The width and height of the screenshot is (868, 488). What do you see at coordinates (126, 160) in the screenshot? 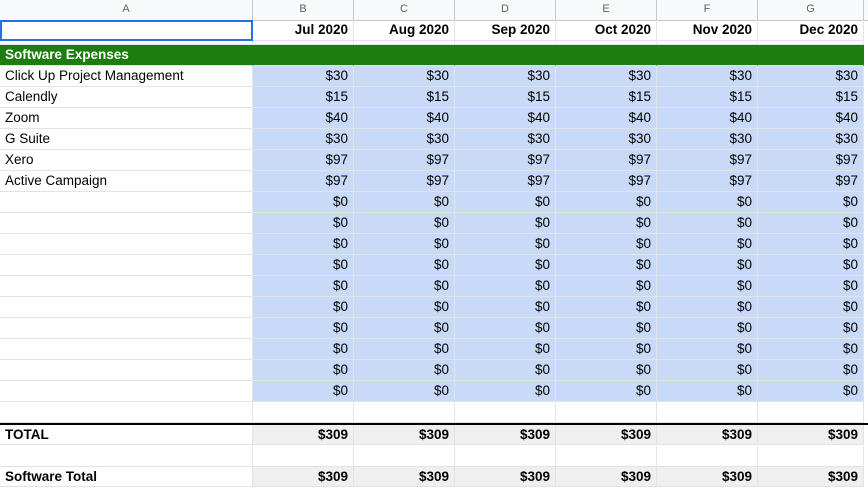
I see `expense-label: Xero` at bounding box center [126, 160].